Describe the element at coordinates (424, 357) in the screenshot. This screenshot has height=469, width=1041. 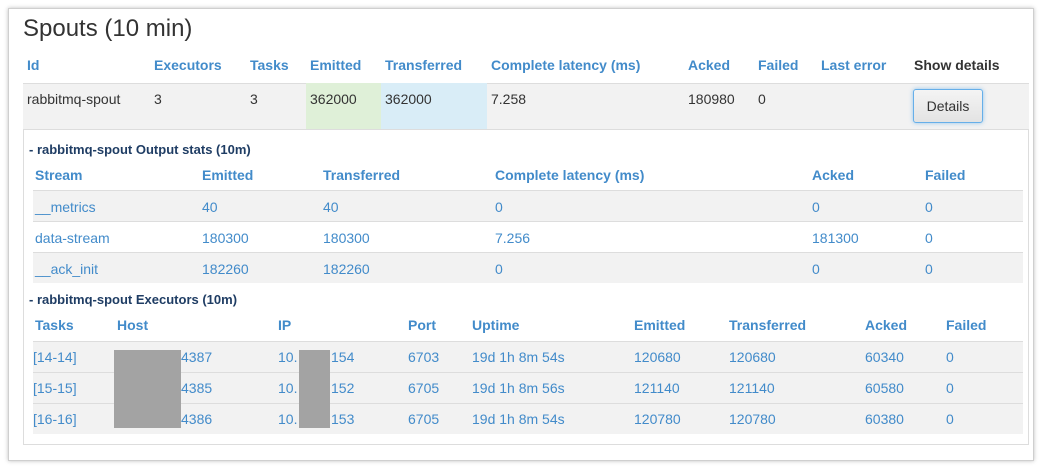
I see `executor-port: 6703` at that location.